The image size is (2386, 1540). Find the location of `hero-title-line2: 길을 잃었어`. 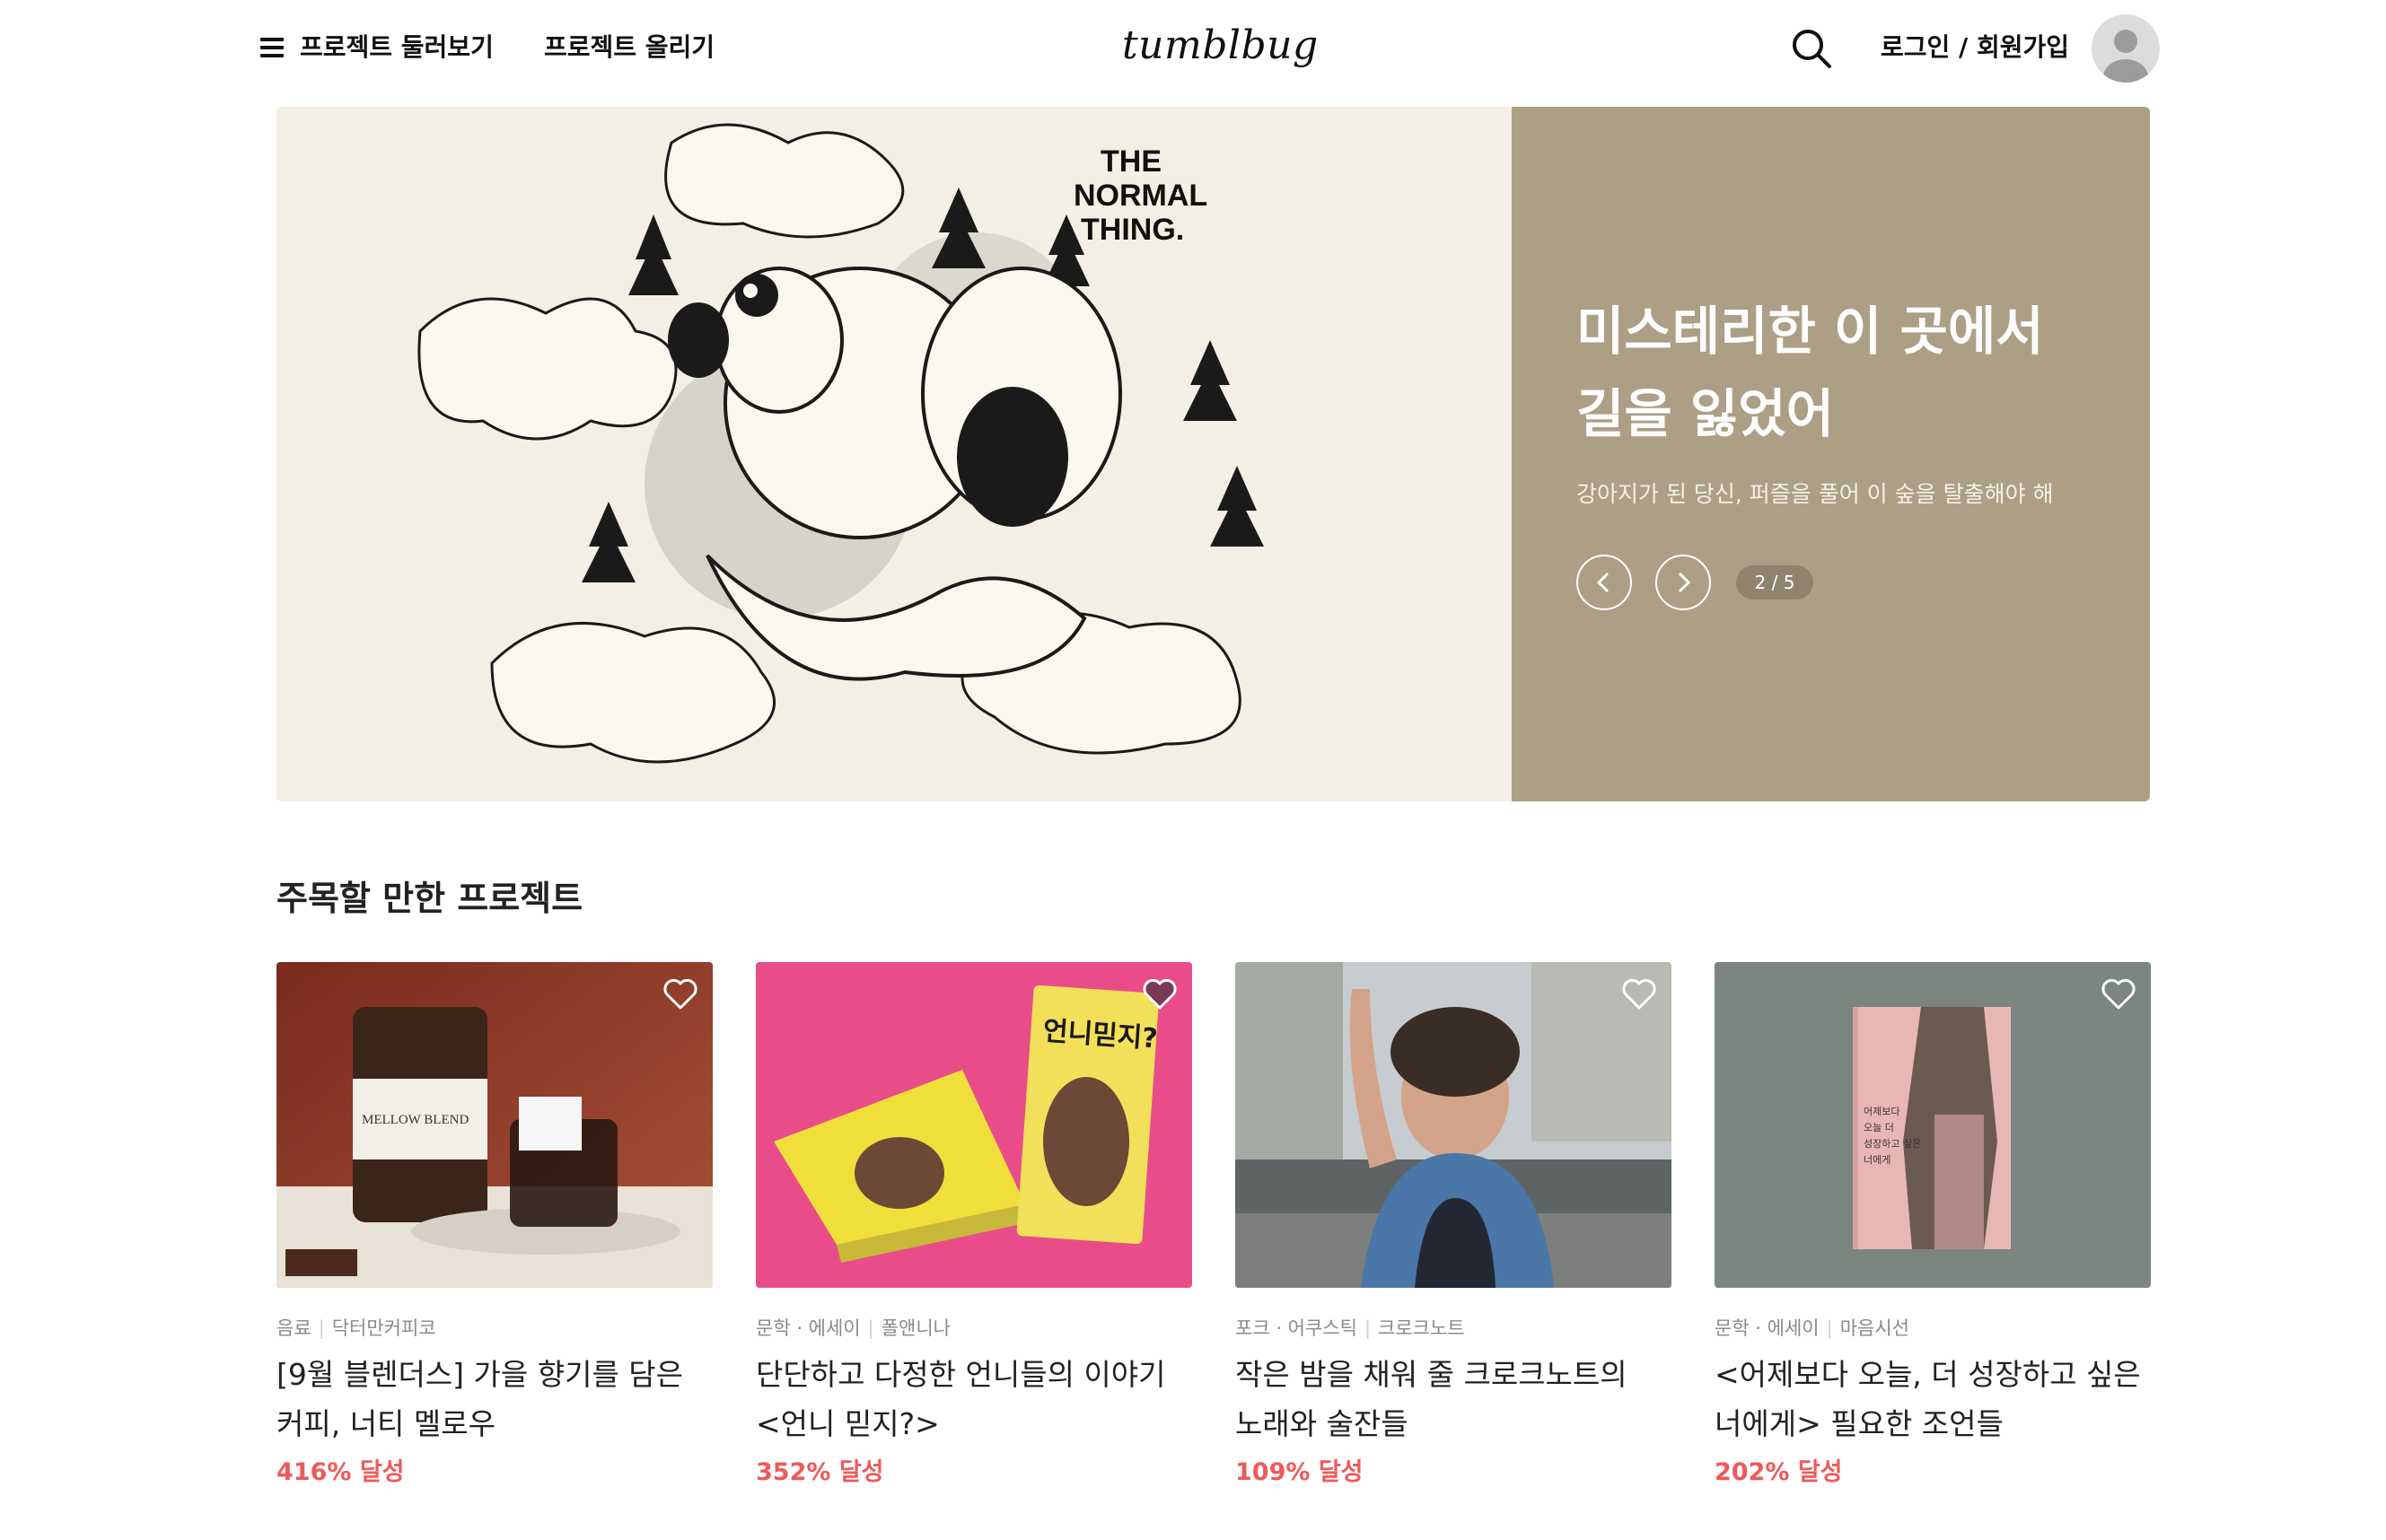

hero-title-line2: 길을 잃었어 is located at coordinates (1705, 413).